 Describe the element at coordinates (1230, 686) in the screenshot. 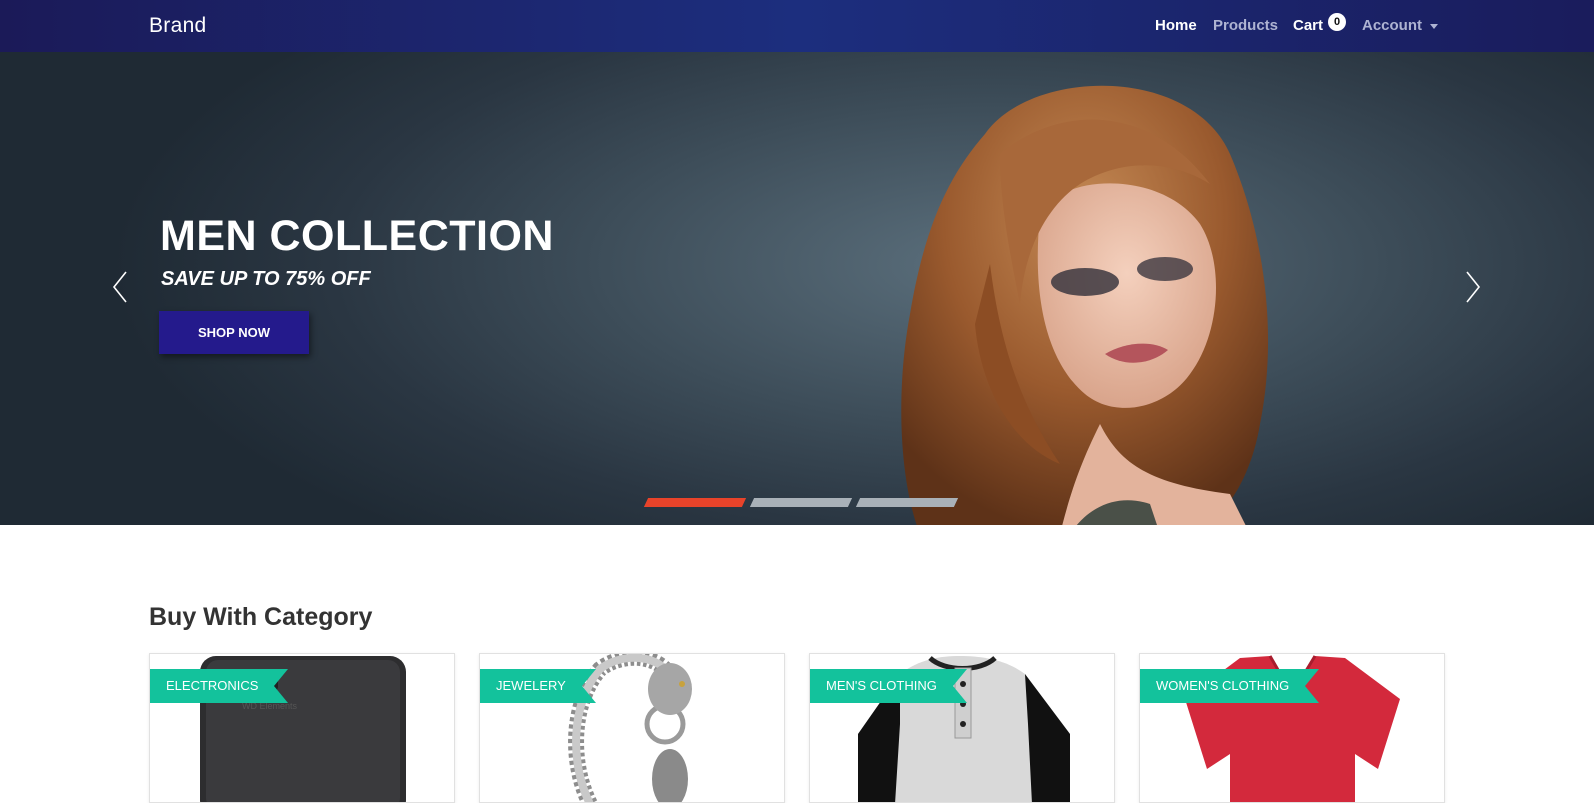

I see `category-tag: WOMEN'S CLOTHING` at that location.